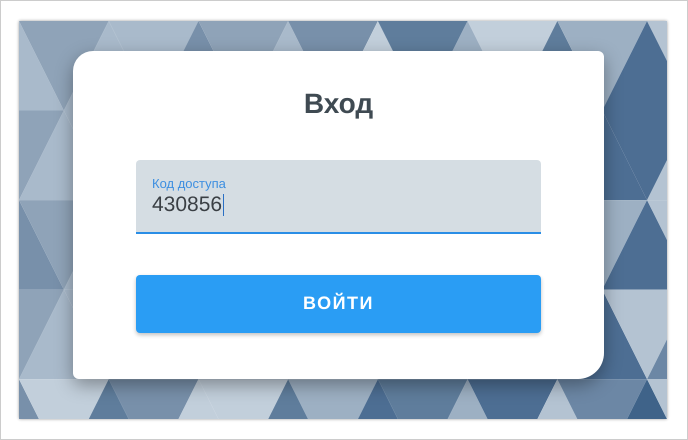 Image resolution: width=688 pixels, height=440 pixels. What do you see at coordinates (339, 104) in the screenshot?
I see `login-title: Вход` at bounding box center [339, 104].